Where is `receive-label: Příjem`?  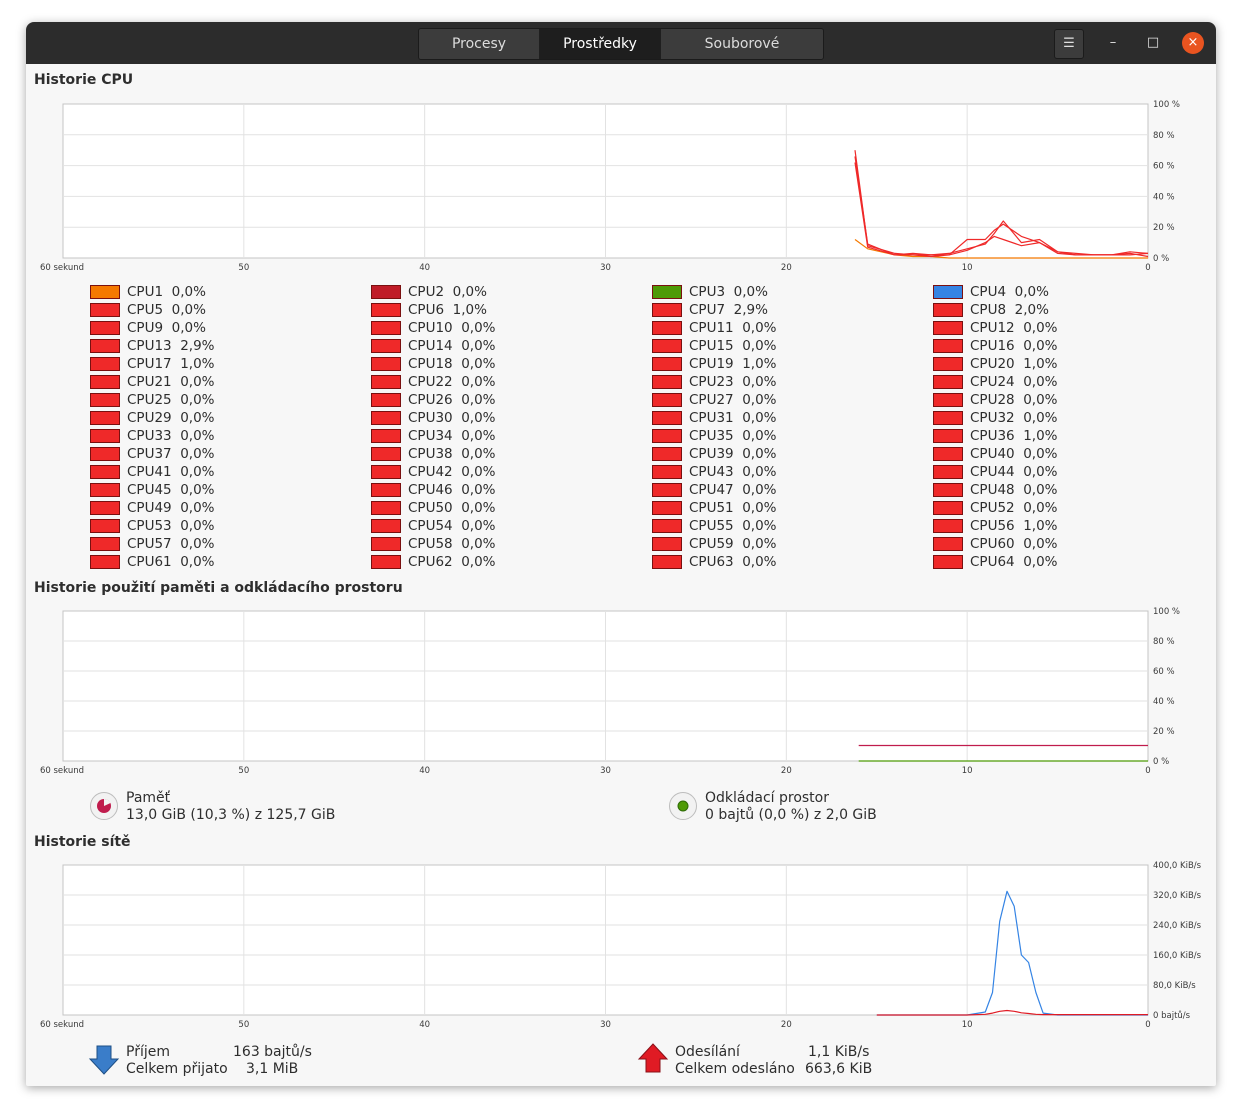
receive-label: Příjem is located at coordinates (148, 1052).